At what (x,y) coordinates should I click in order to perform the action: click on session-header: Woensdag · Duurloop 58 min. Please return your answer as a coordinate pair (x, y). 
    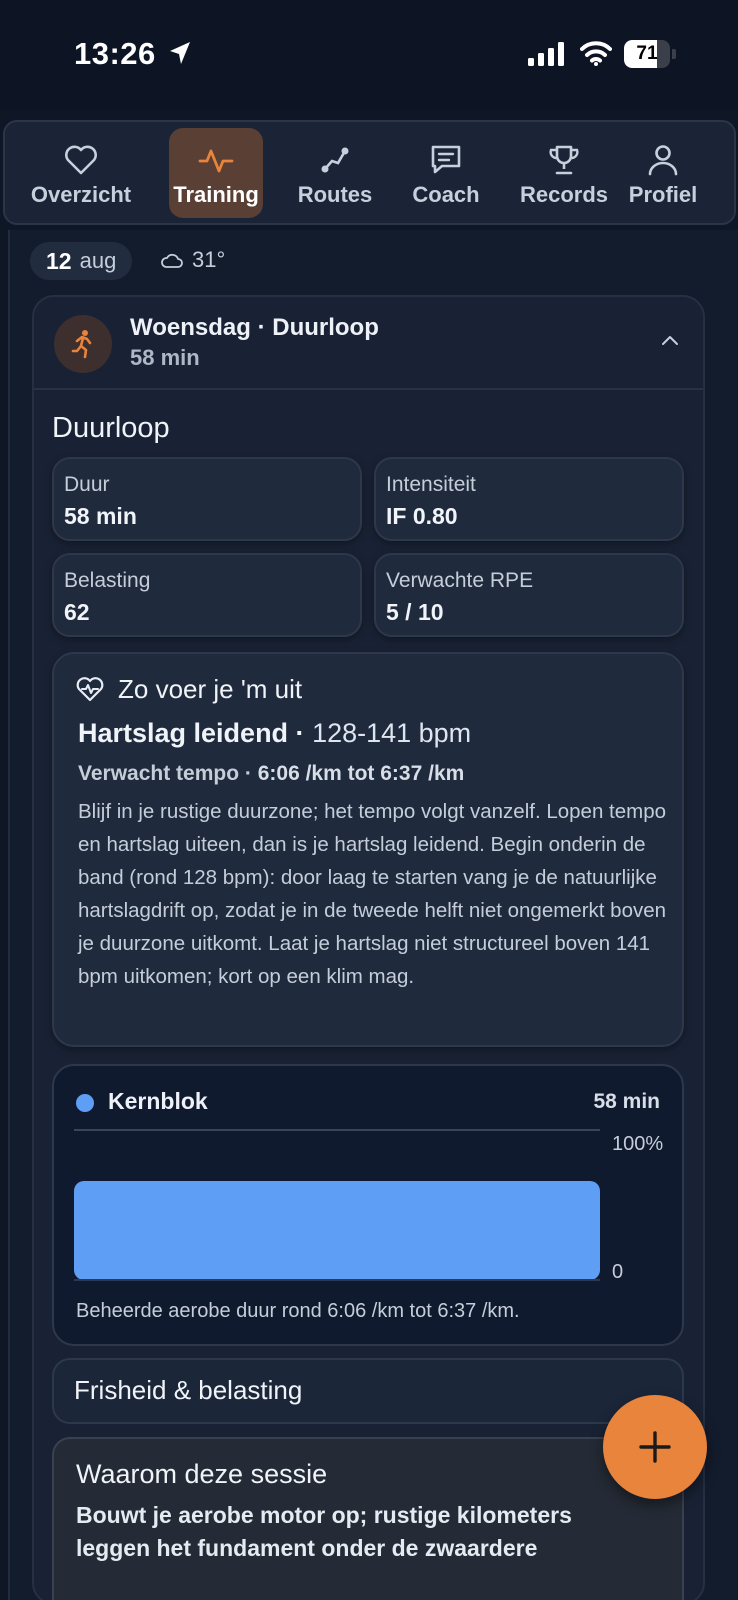
    Looking at the image, I should click on (368, 343).